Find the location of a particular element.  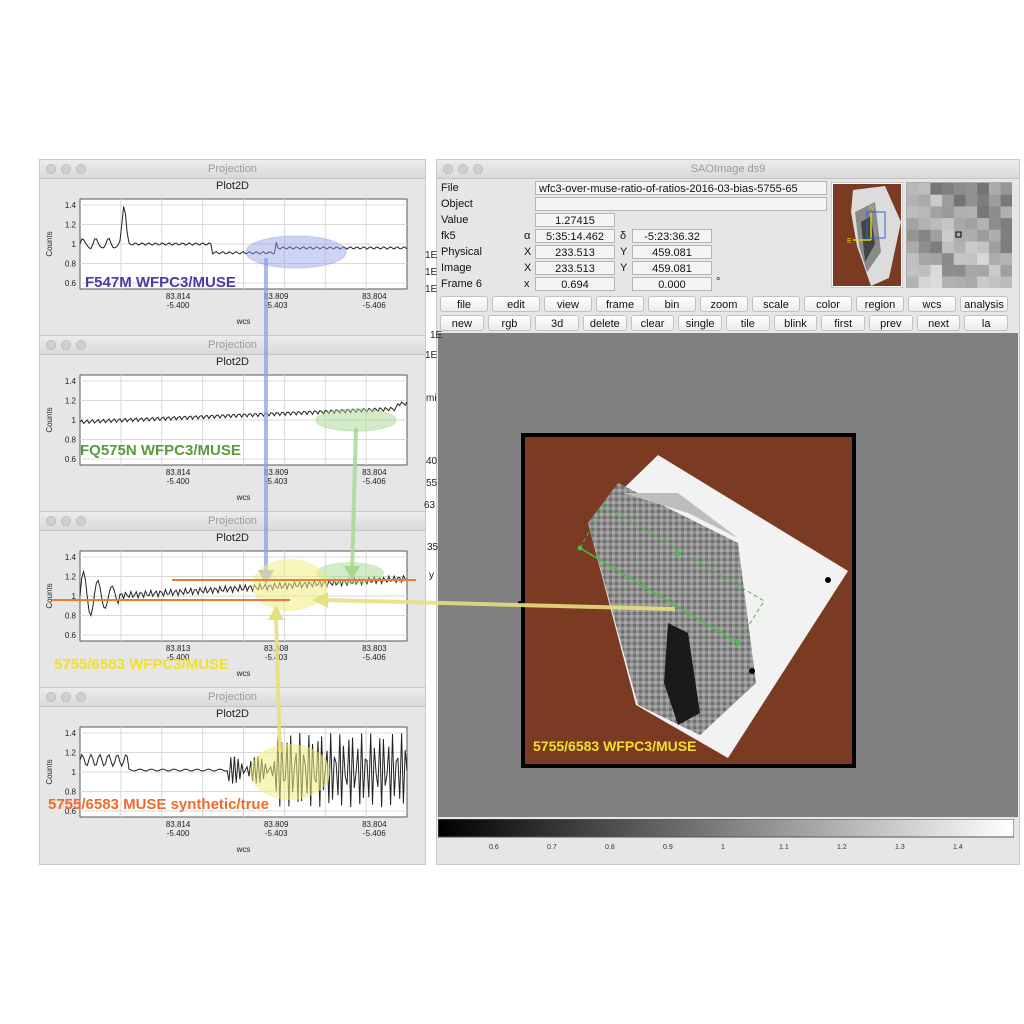

x-tick-label: 83.804 is located at coordinates (374, 824).